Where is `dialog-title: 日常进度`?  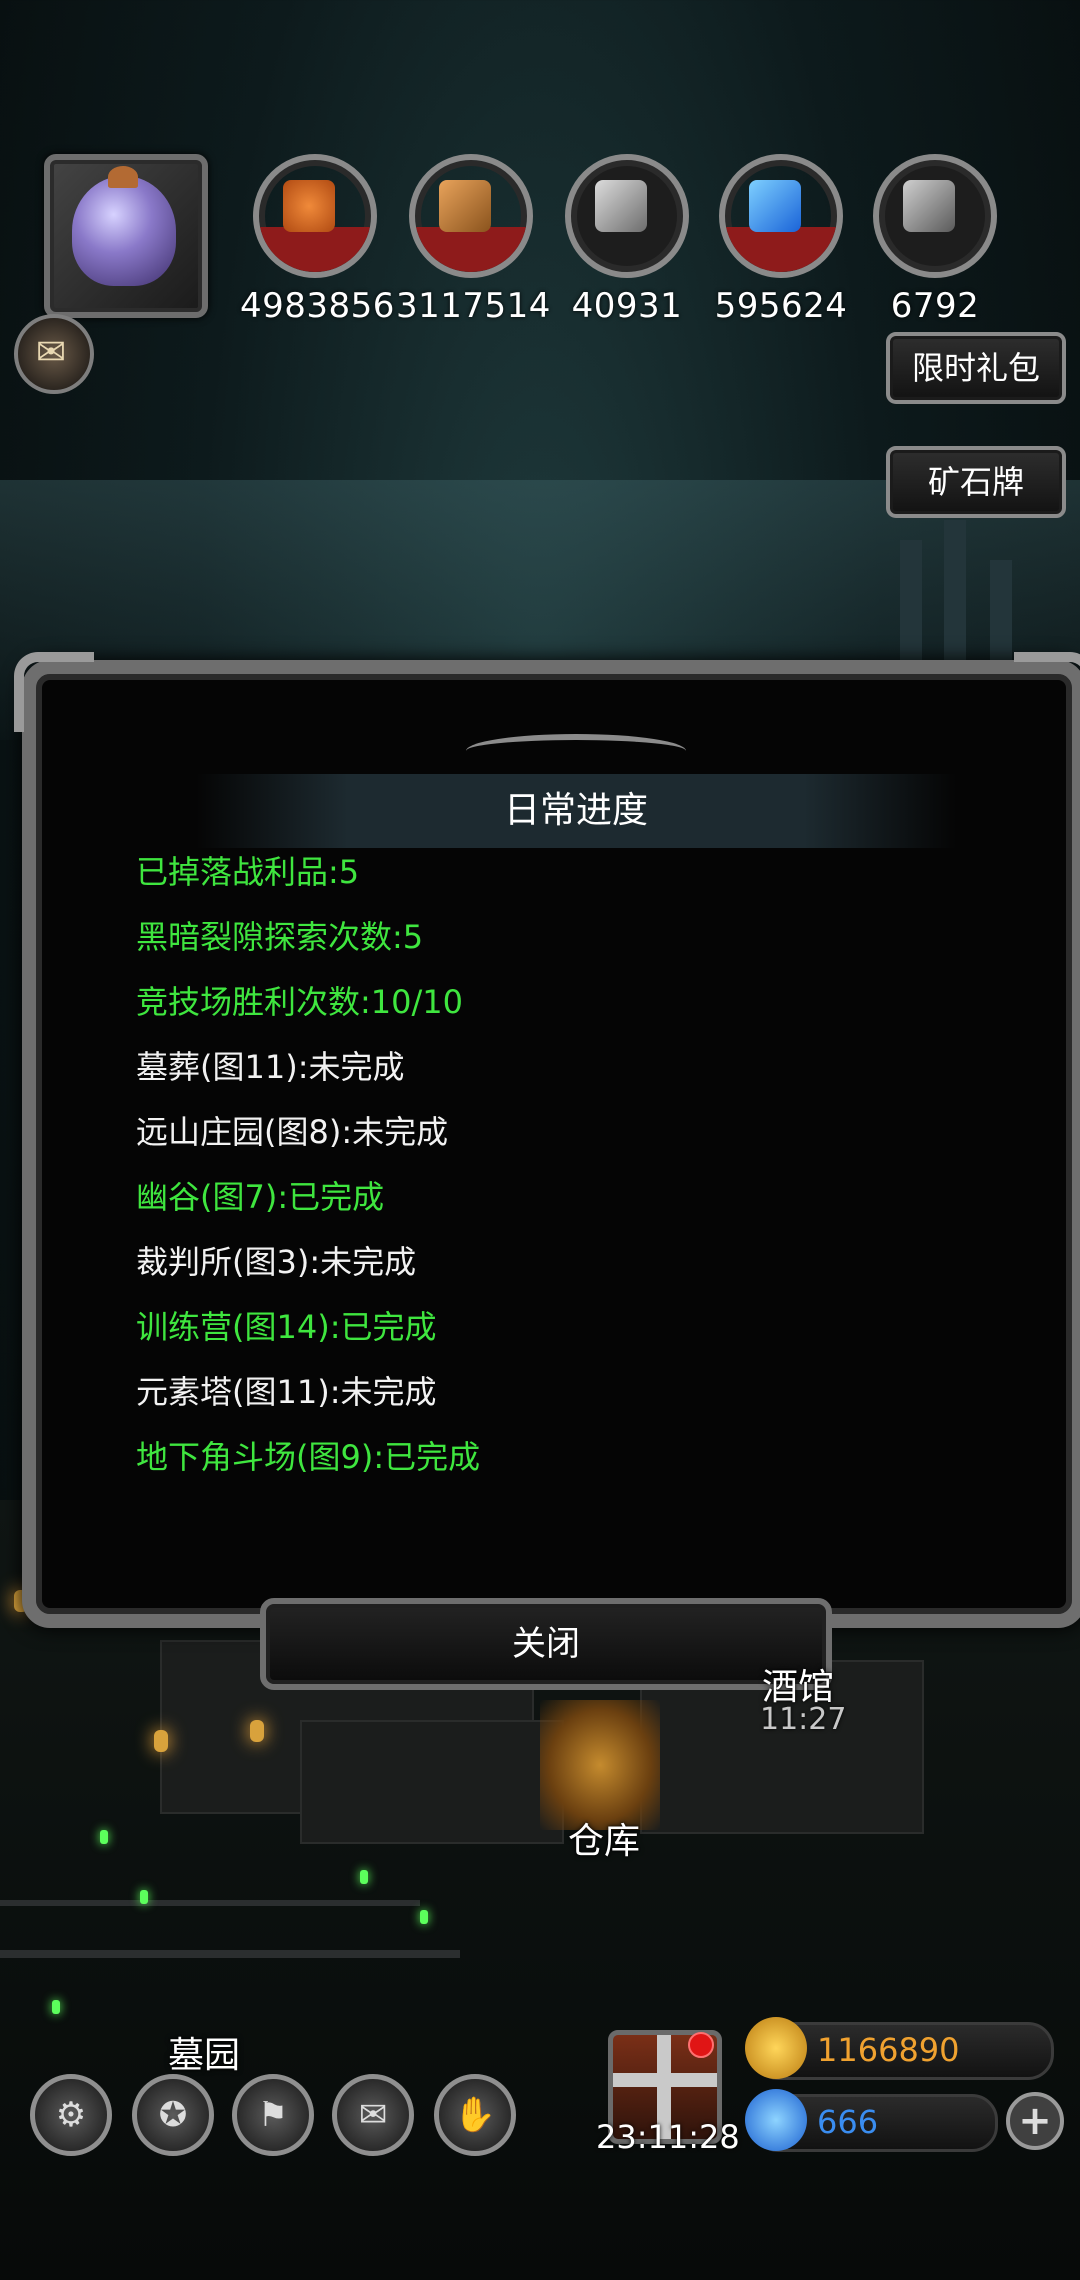 dialog-title: 日常进度 is located at coordinates (575, 810).